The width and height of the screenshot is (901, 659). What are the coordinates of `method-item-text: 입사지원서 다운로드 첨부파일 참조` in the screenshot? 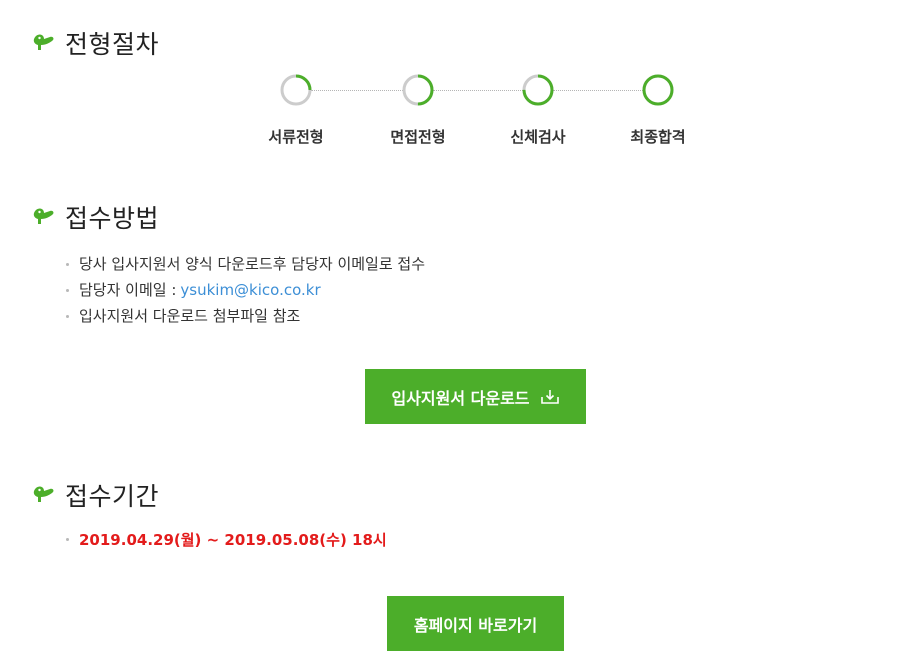 It's located at (190, 316).